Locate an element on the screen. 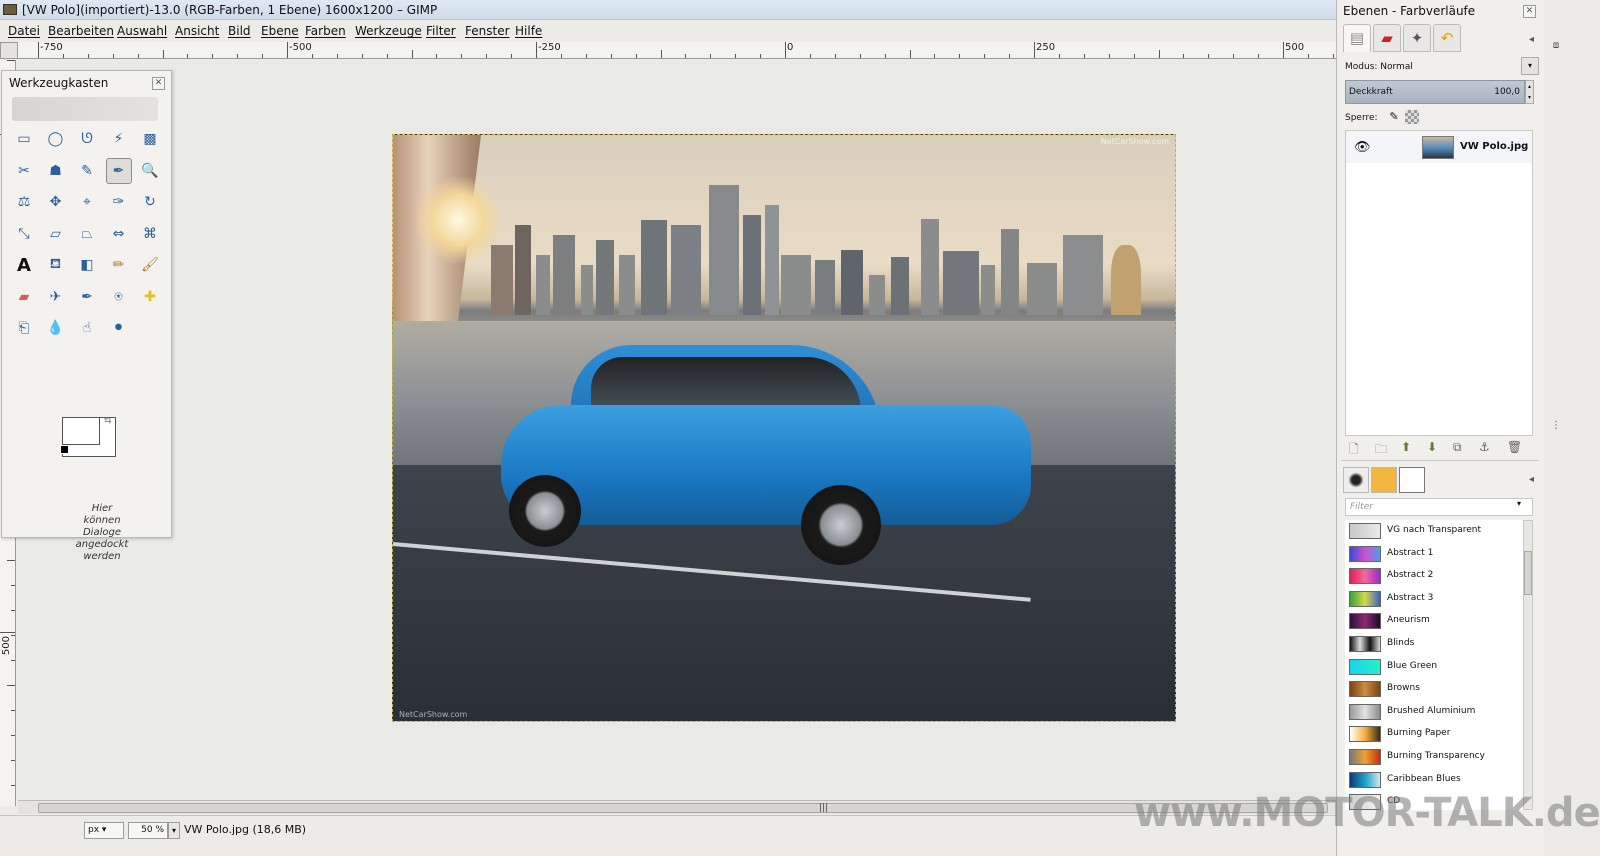  blur-icon: 💧 is located at coordinates (56, 328).